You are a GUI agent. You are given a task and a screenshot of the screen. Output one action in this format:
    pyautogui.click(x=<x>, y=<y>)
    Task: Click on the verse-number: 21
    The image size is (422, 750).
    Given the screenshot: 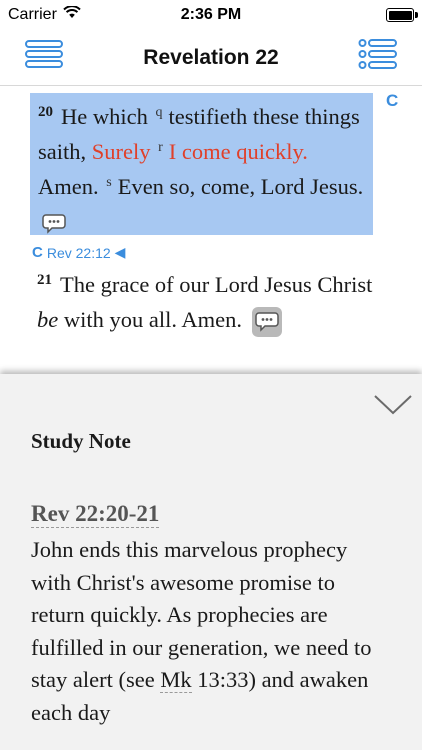 What is the action you would take?
    pyautogui.click(x=44, y=279)
    